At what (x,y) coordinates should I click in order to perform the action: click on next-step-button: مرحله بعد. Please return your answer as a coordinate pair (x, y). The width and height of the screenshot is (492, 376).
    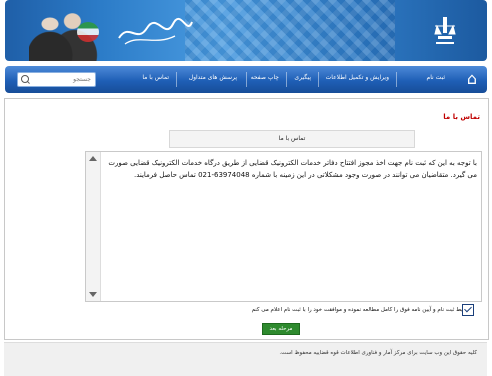
    Looking at the image, I should click on (281, 329).